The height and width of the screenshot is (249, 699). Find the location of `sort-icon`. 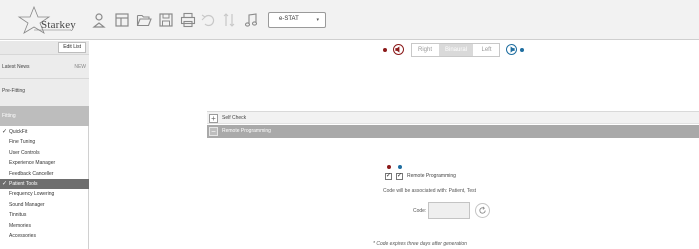

sort-icon is located at coordinates (229, 20).